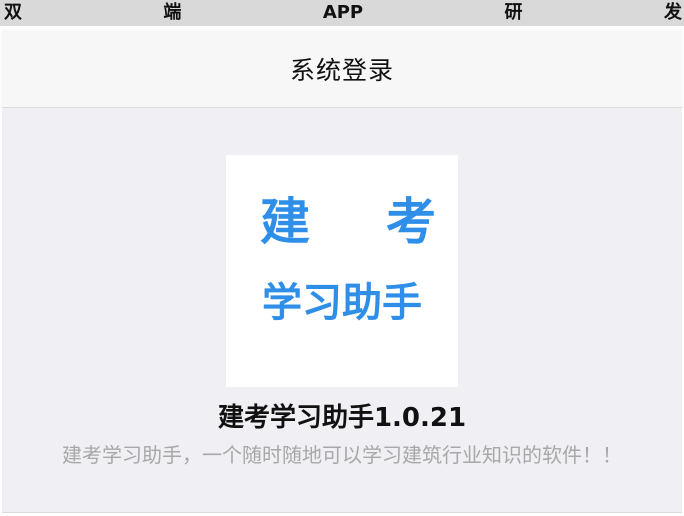 The image size is (684, 516). Describe the element at coordinates (411, 222) in the screenshot. I see `logo-char-right: 考` at that location.